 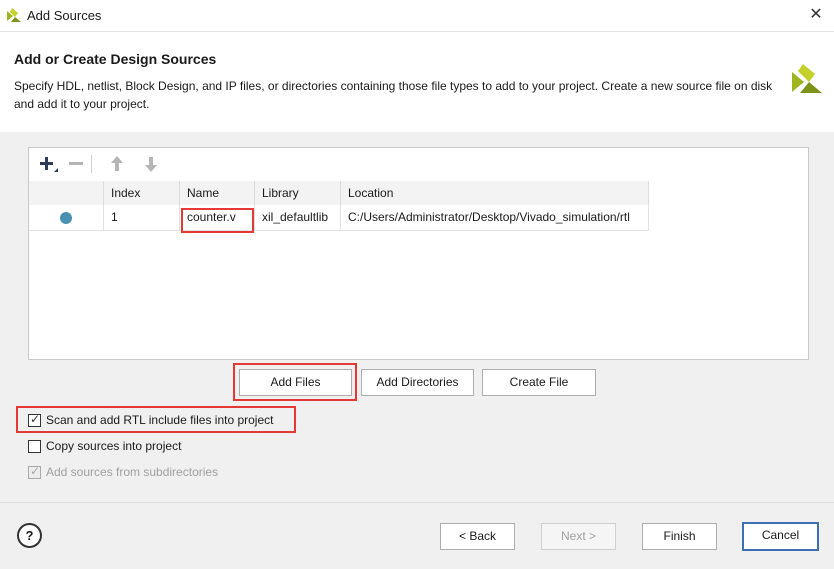 What do you see at coordinates (298, 218) in the screenshot?
I see `library-cell: xil_defaultlib` at bounding box center [298, 218].